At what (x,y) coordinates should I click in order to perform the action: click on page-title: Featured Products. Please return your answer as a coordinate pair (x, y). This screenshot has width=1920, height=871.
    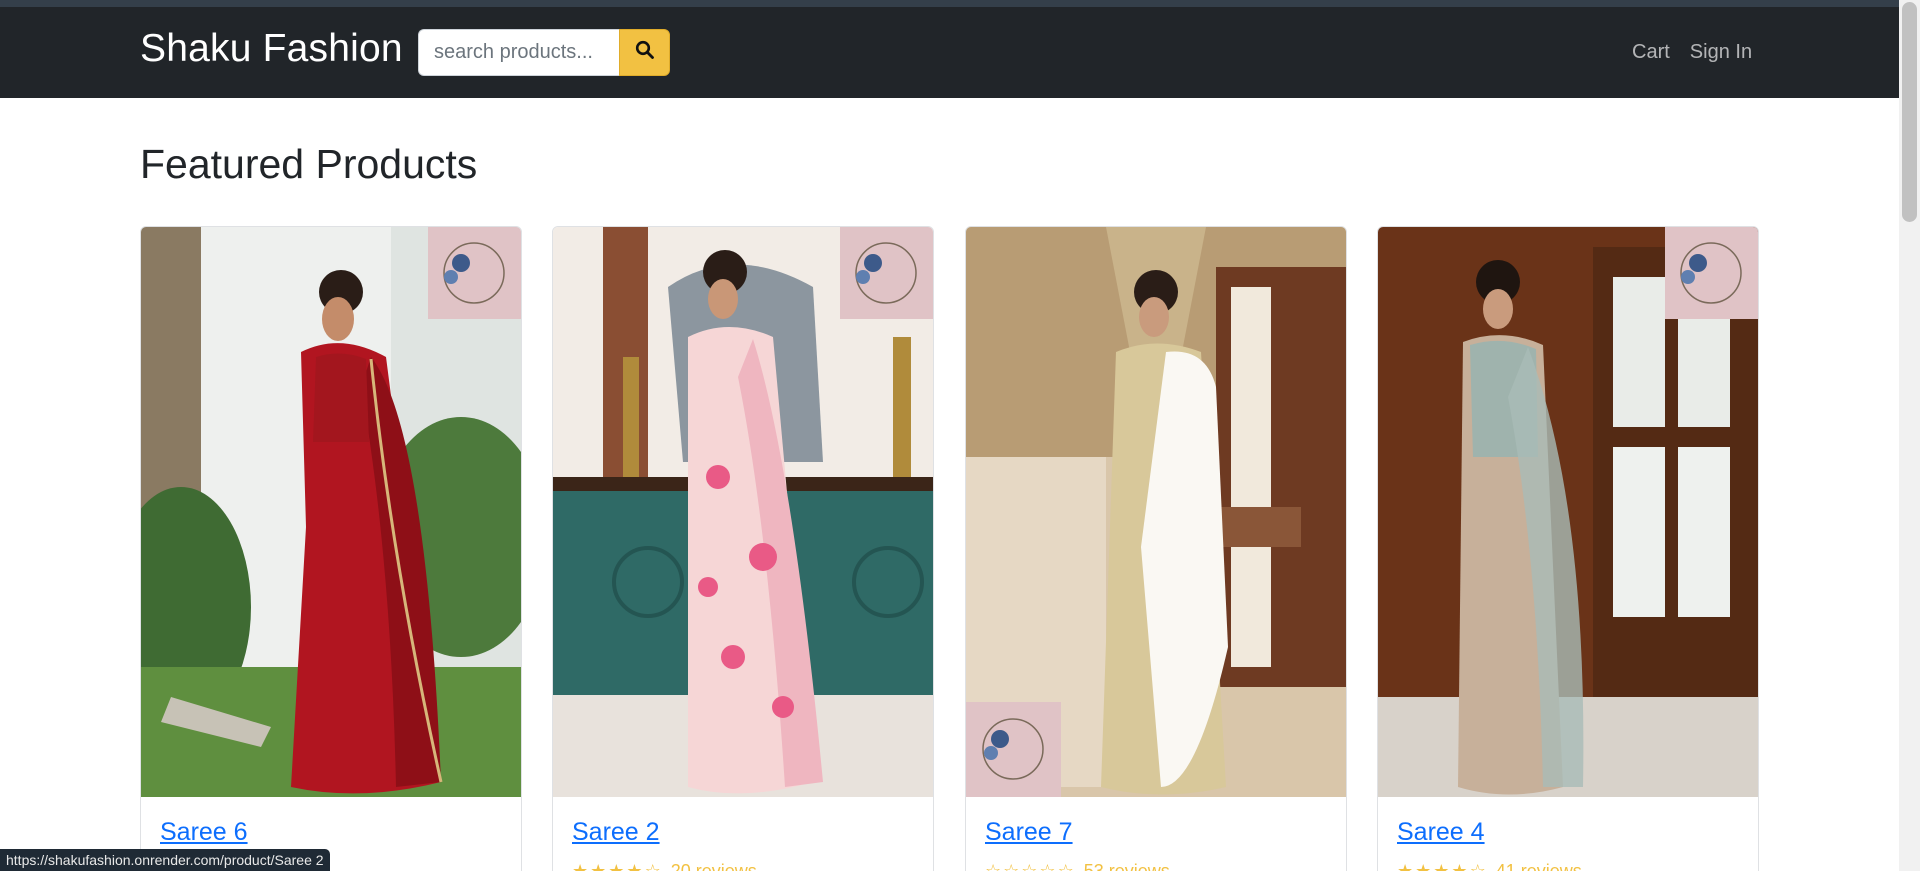
    Looking at the image, I should click on (309, 164).